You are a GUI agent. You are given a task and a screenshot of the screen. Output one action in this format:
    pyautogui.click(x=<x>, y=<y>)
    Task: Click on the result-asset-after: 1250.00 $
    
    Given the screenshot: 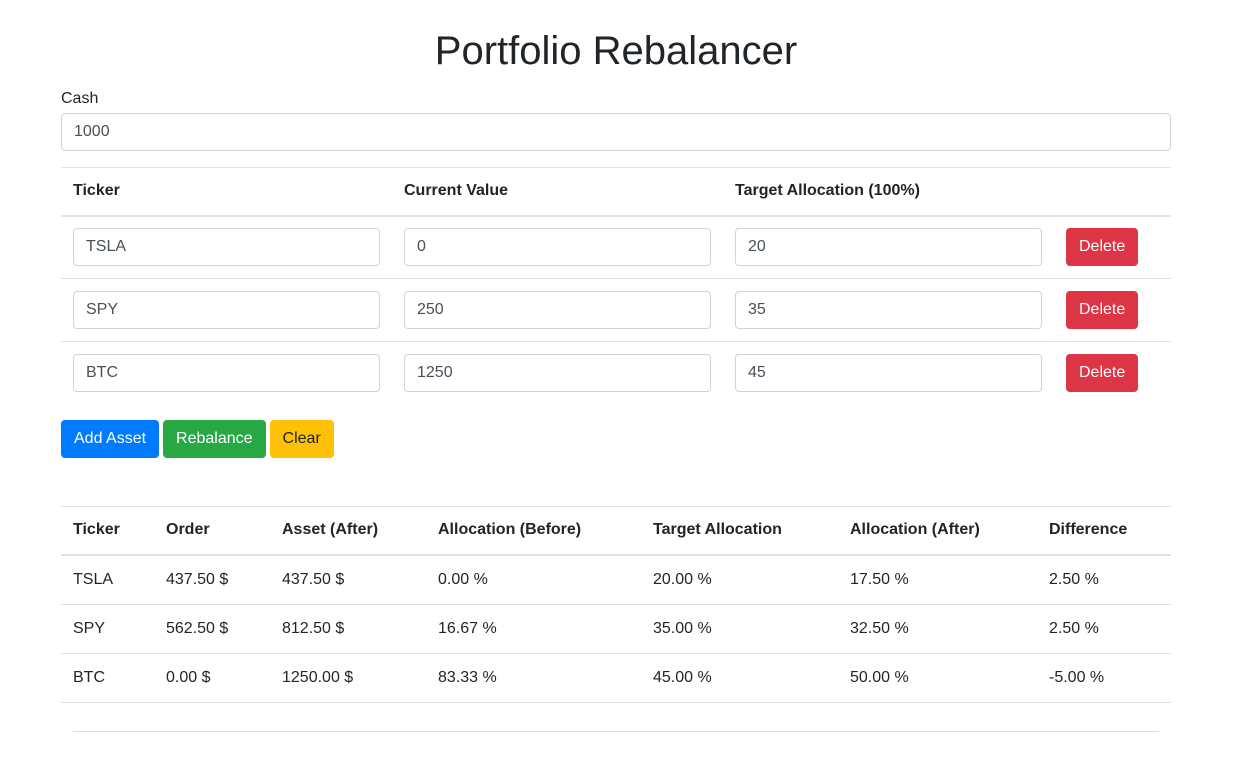 What is the action you would take?
    pyautogui.click(x=348, y=678)
    